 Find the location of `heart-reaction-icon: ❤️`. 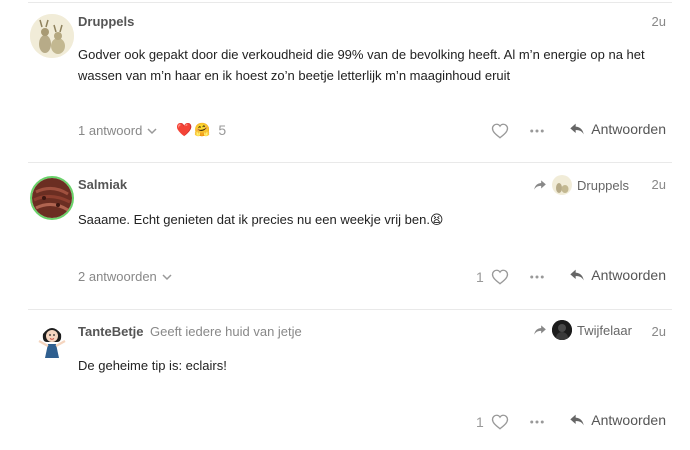

heart-reaction-icon: ❤️ is located at coordinates (184, 130).